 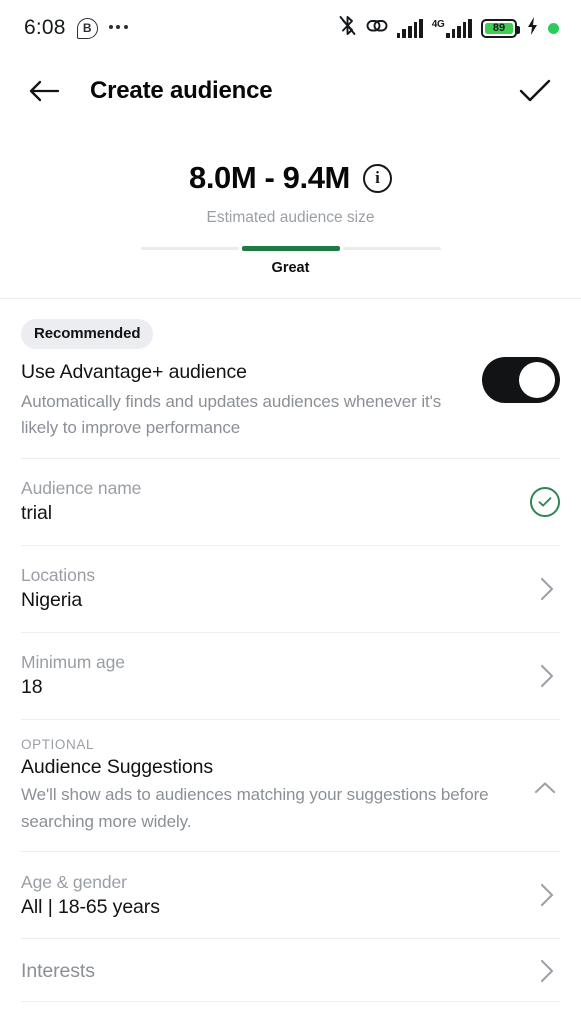 I want to click on audience-quality-meter, so click(x=290, y=248).